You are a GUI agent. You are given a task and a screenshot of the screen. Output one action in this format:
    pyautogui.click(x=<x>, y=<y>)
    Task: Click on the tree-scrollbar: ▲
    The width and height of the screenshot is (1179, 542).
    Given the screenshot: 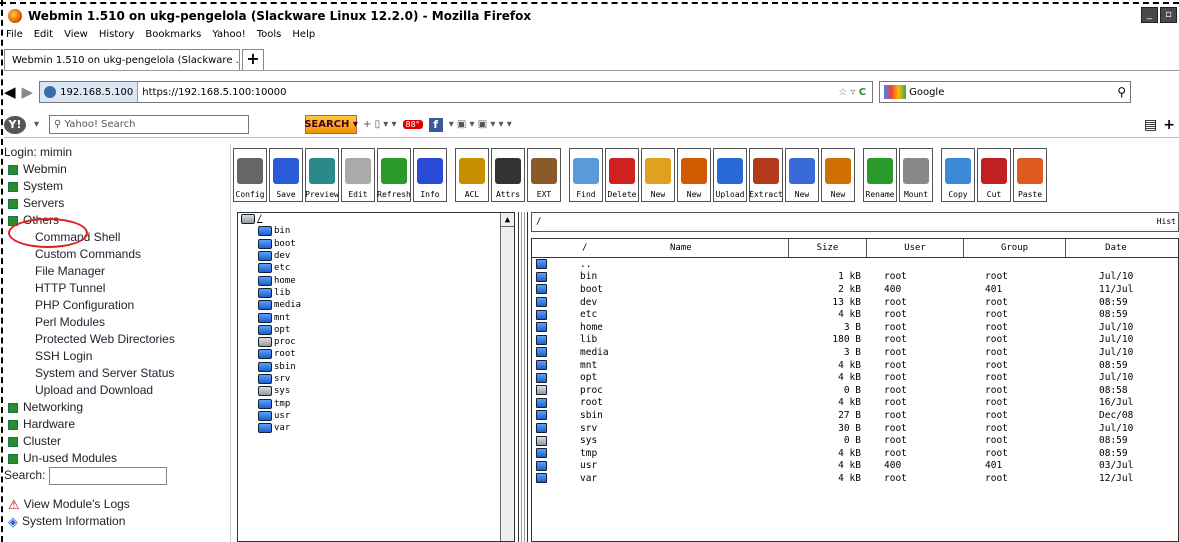 What is the action you would take?
    pyautogui.click(x=507, y=377)
    